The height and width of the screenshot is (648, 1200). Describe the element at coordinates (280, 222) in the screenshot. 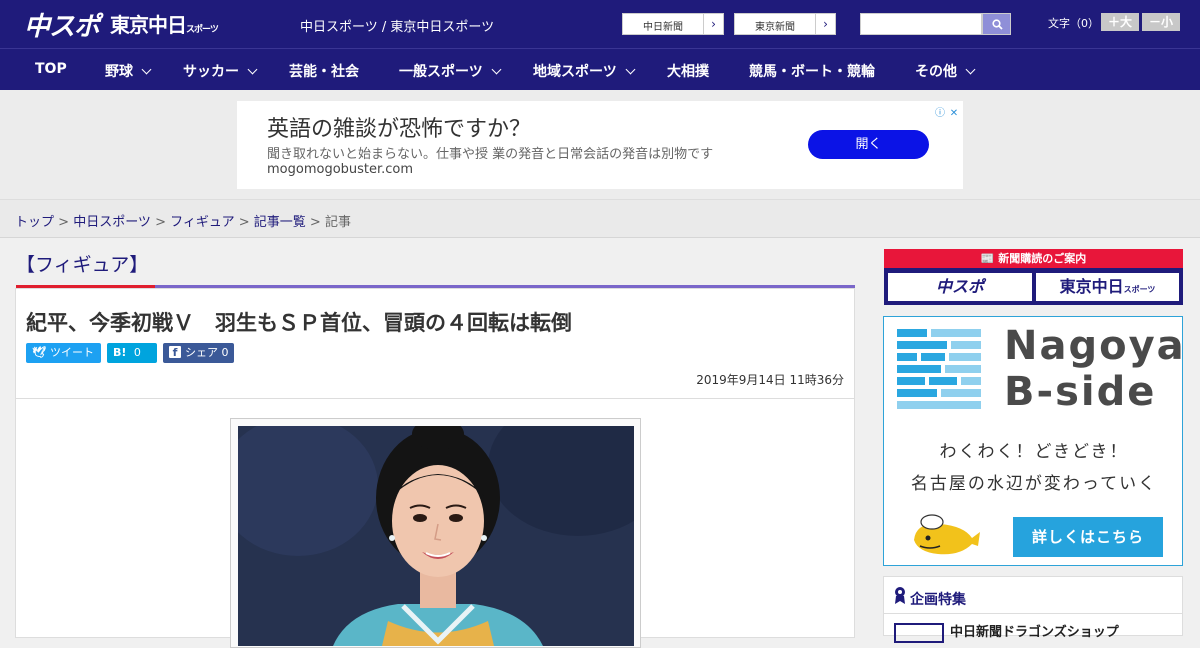

I see `breadcrumb-link-article-list: 記事一覧` at that location.